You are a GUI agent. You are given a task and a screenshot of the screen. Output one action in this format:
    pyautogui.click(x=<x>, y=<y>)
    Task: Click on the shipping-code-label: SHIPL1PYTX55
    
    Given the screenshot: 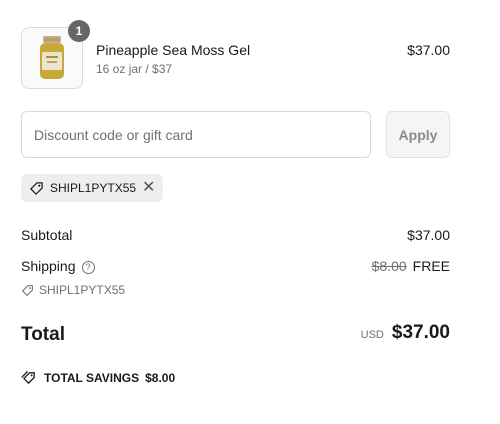 What is the action you would take?
    pyautogui.click(x=82, y=290)
    